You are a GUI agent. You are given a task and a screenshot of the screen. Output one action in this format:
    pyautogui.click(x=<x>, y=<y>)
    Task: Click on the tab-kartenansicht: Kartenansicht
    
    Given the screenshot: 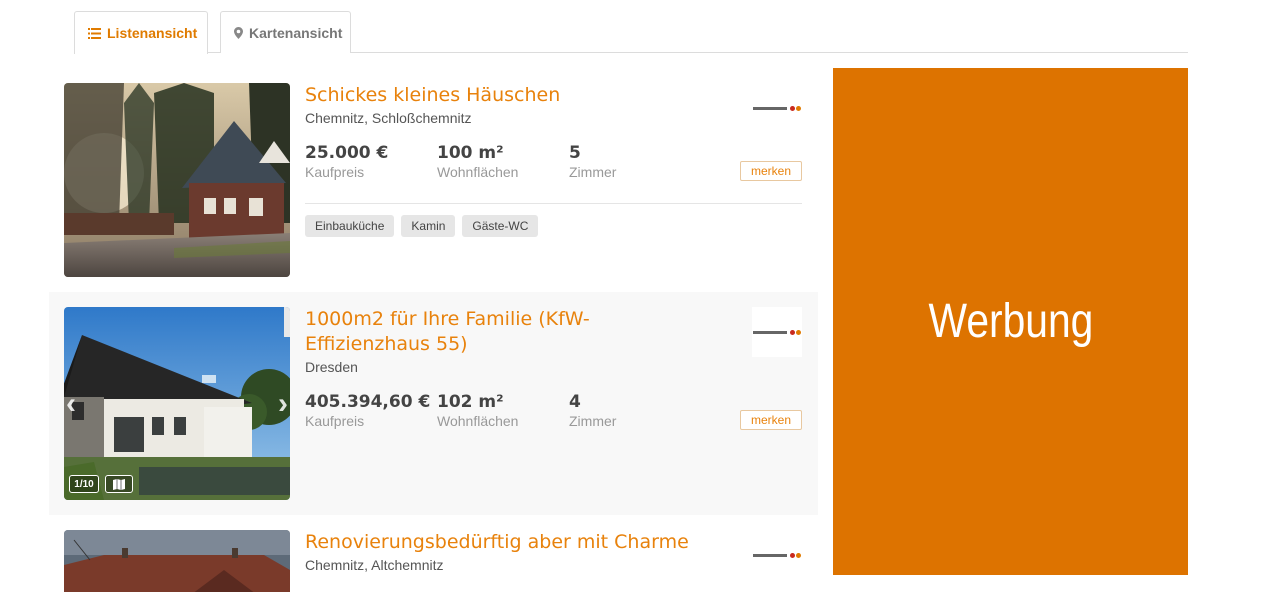 What is the action you would take?
    pyautogui.click(x=285, y=32)
    